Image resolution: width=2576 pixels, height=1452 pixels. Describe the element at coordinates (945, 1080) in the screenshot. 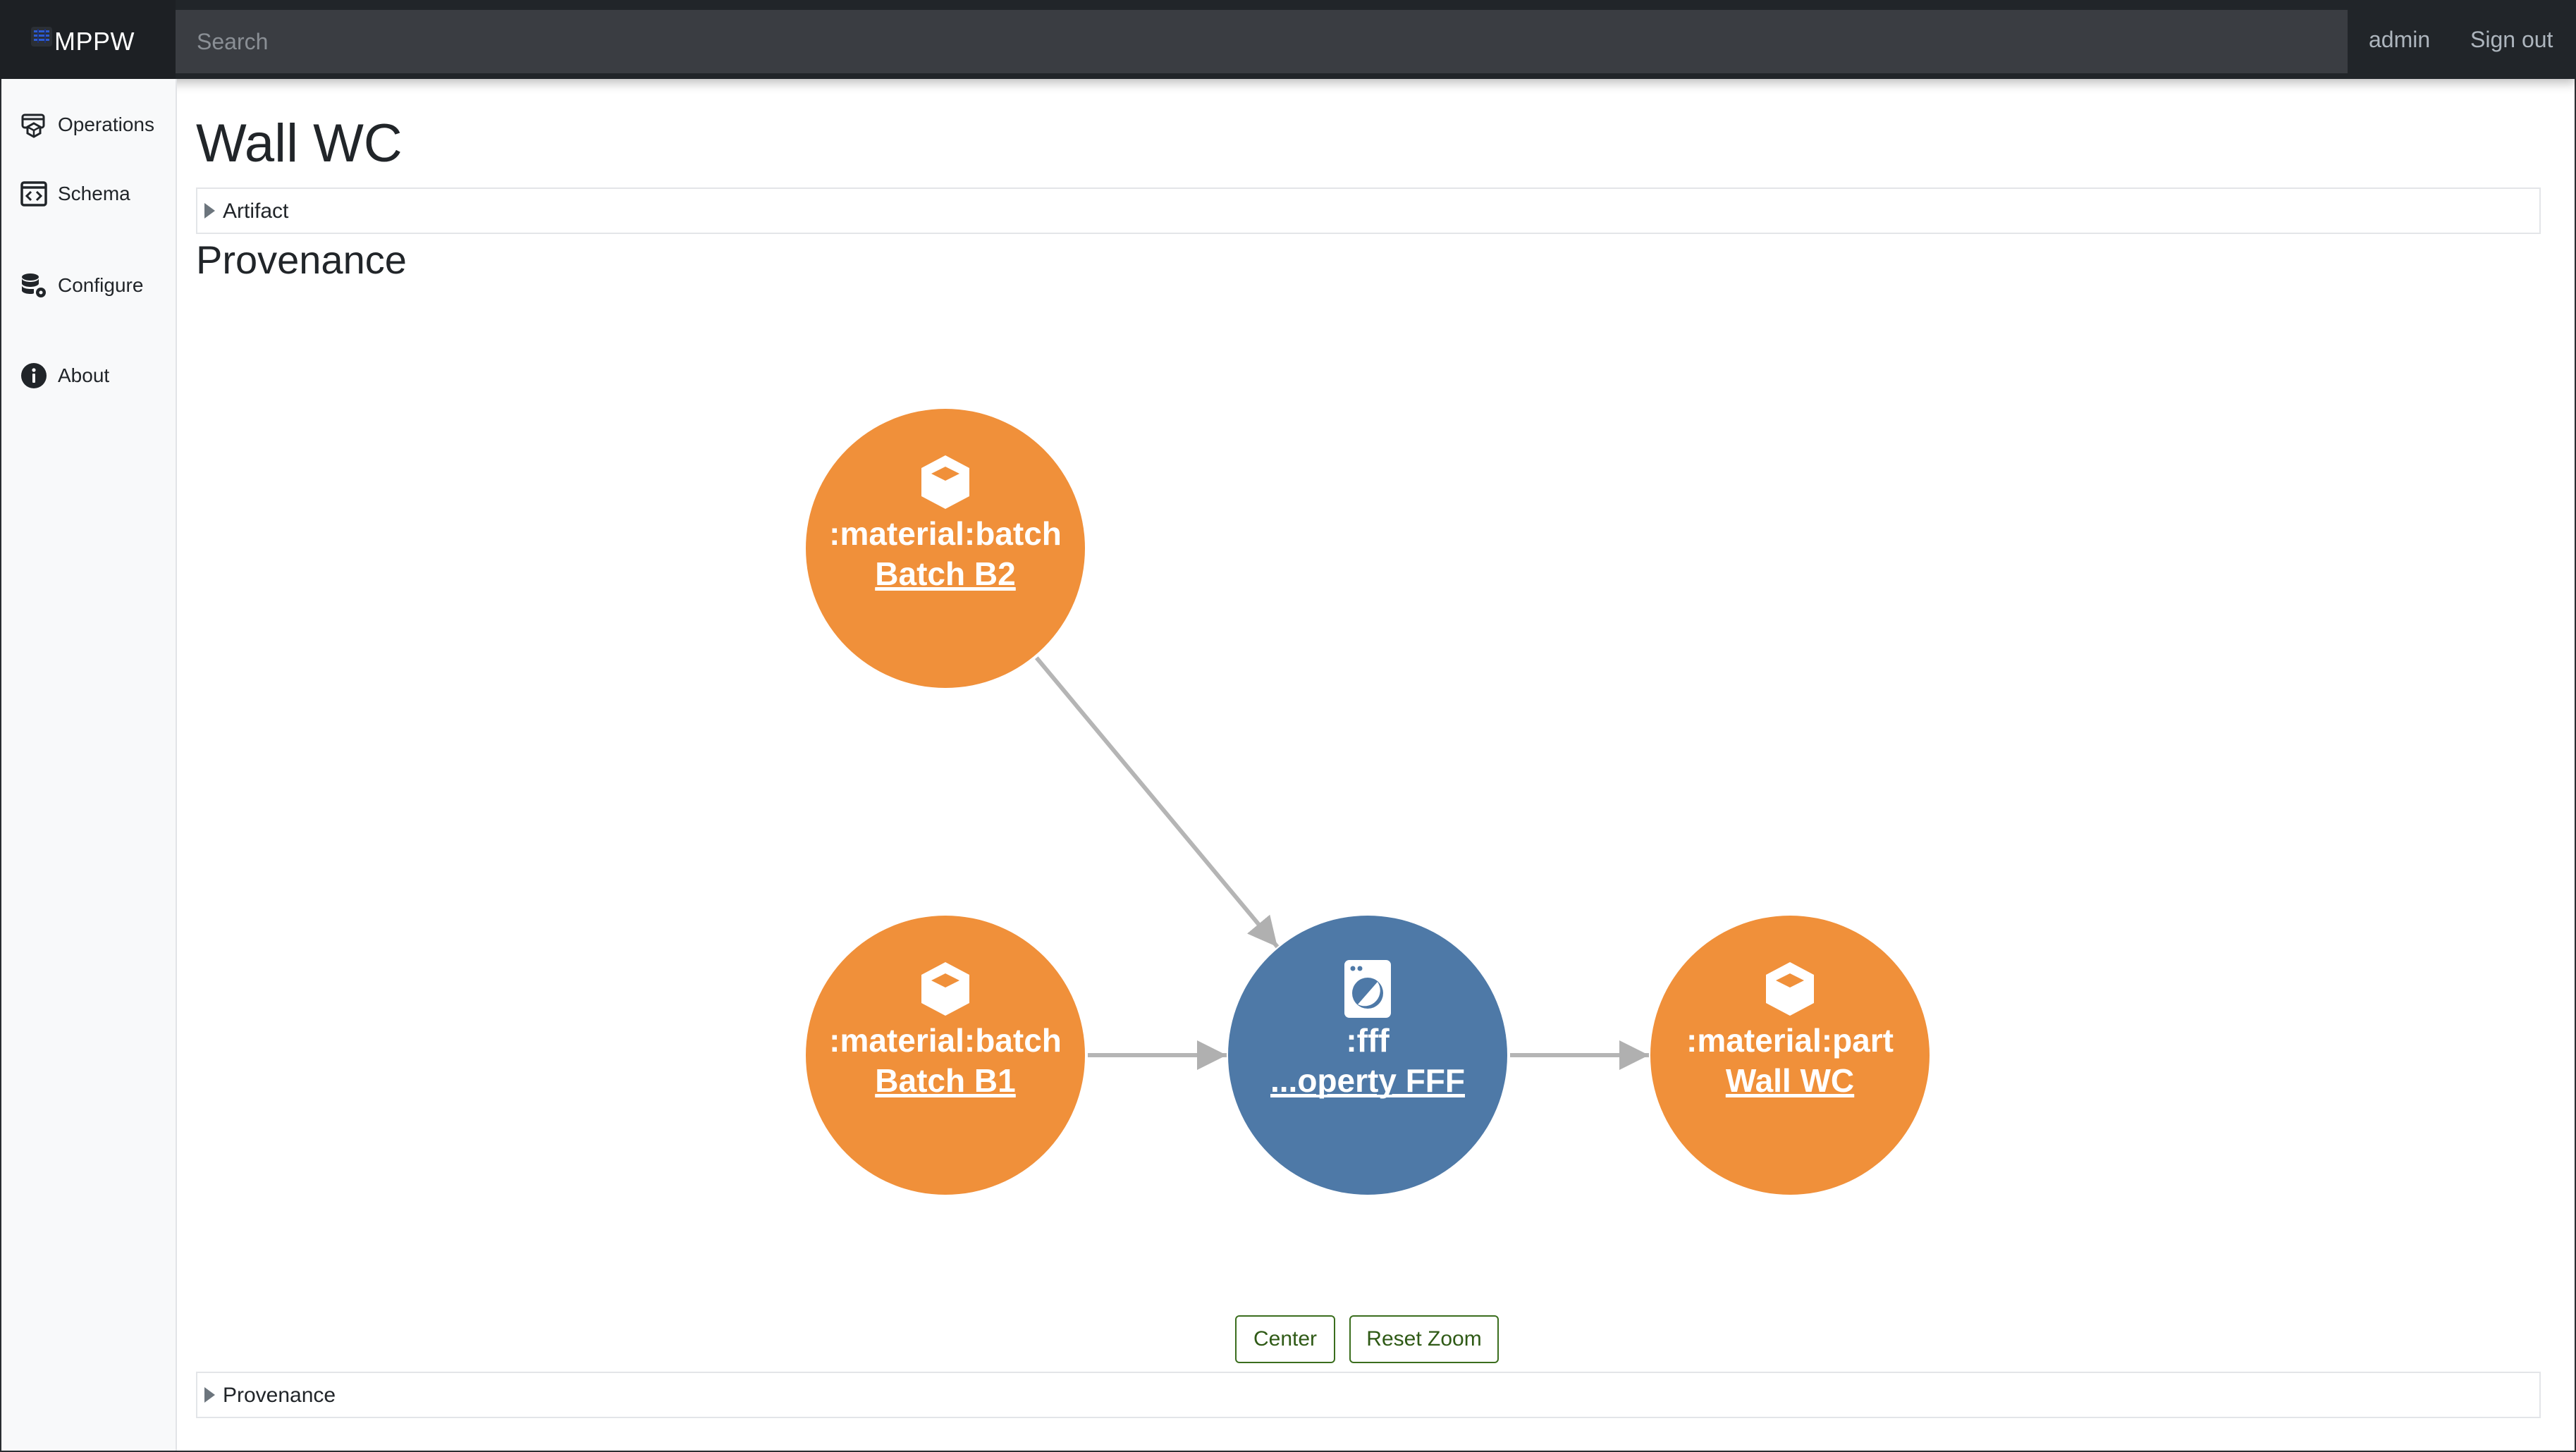

I see `node-link: Batch B1` at that location.